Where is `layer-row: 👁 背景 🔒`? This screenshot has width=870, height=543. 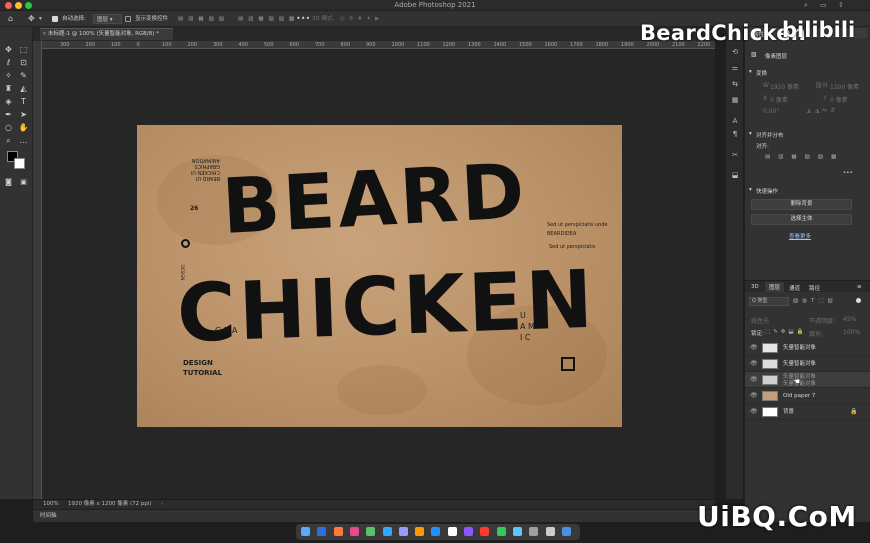 layer-row: 👁 背景 🔒 is located at coordinates (807, 412).